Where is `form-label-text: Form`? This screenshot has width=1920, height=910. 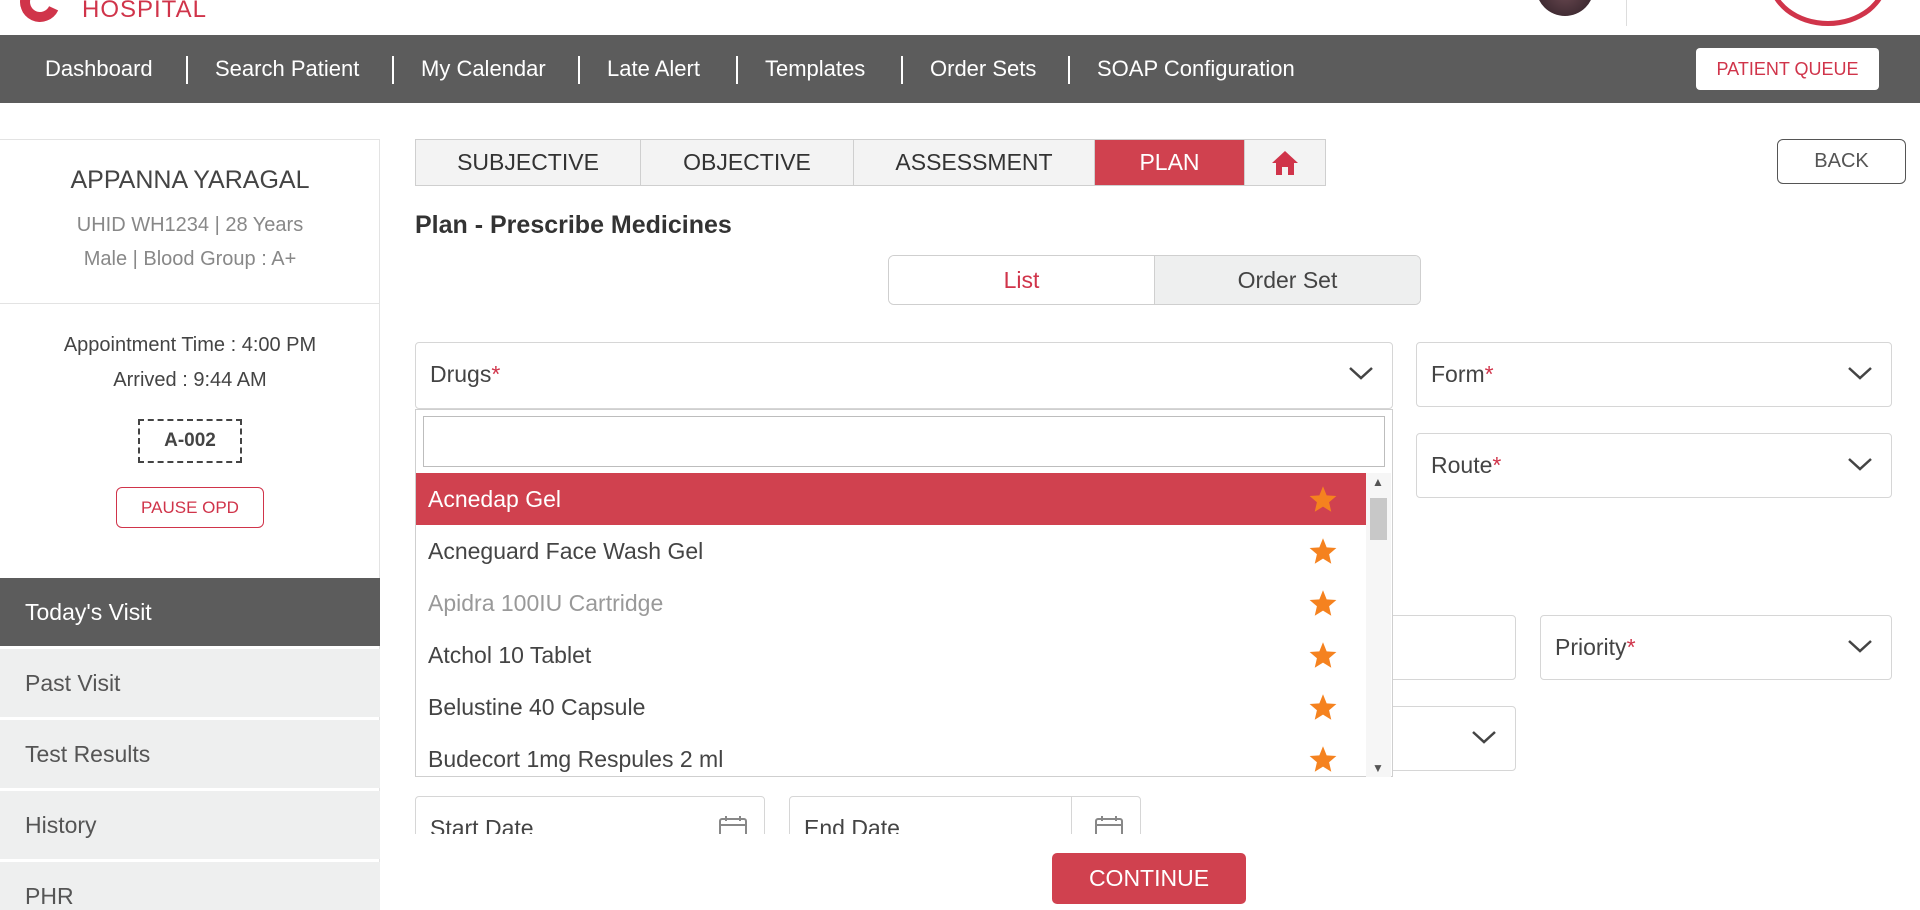 form-label-text: Form is located at coordinates (1458, 374).